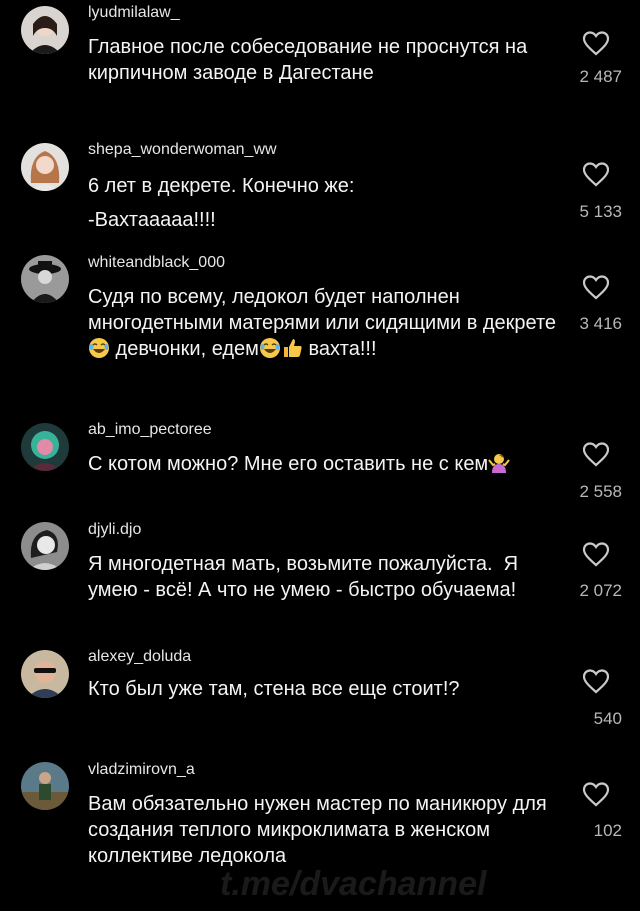 The image size is (640, 911). Describe the element at coordinates (139, 657) in the screenshot. I see `username: alexey_doluda` at that location.